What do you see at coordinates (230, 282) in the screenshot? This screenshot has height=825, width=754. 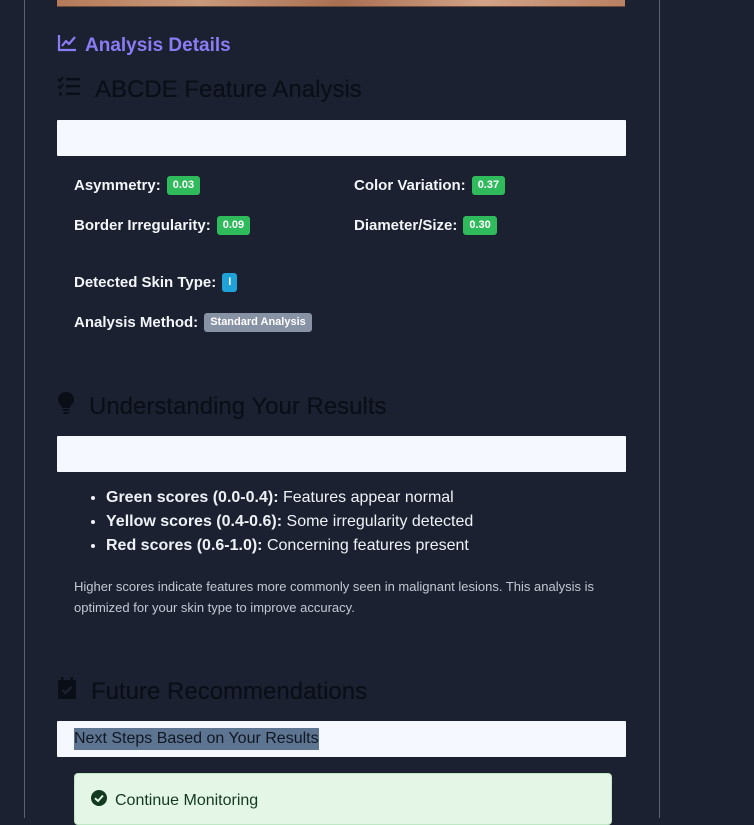 I see `skin-type-badge: I` at bounding box center [230, 282].